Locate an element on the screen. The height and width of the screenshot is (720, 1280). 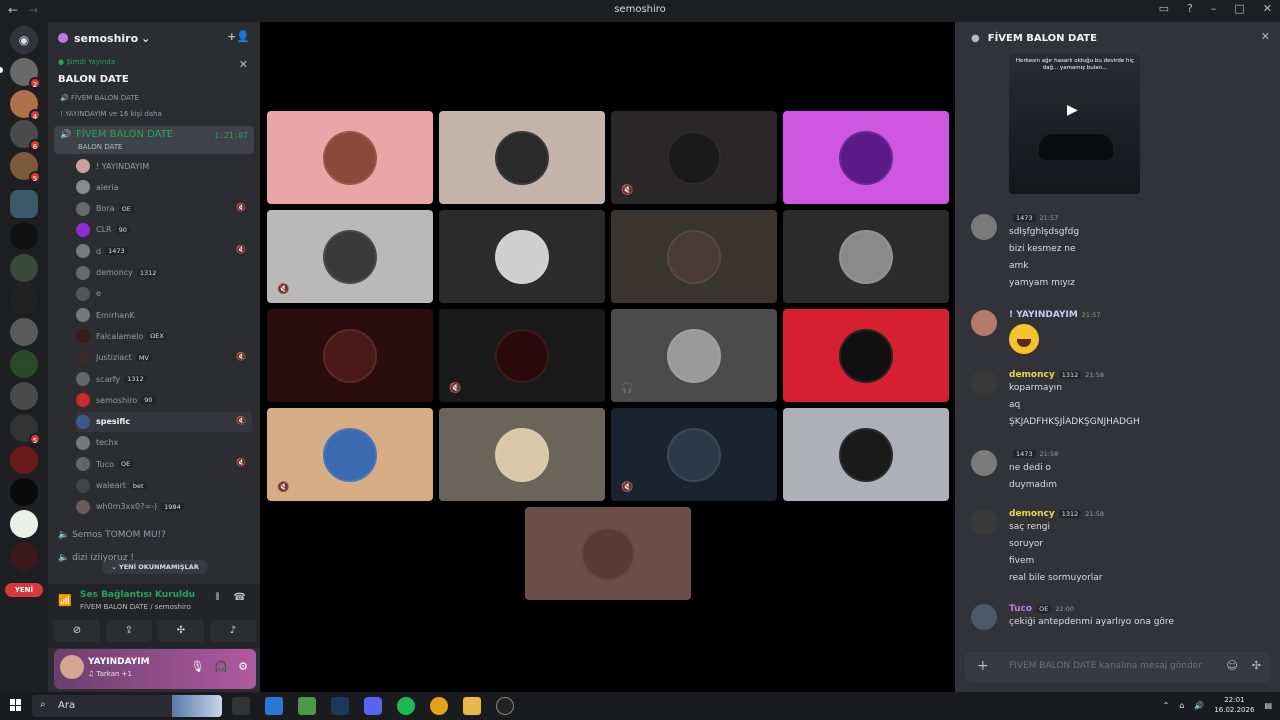
store-icon is located at coordinates (307, 706).